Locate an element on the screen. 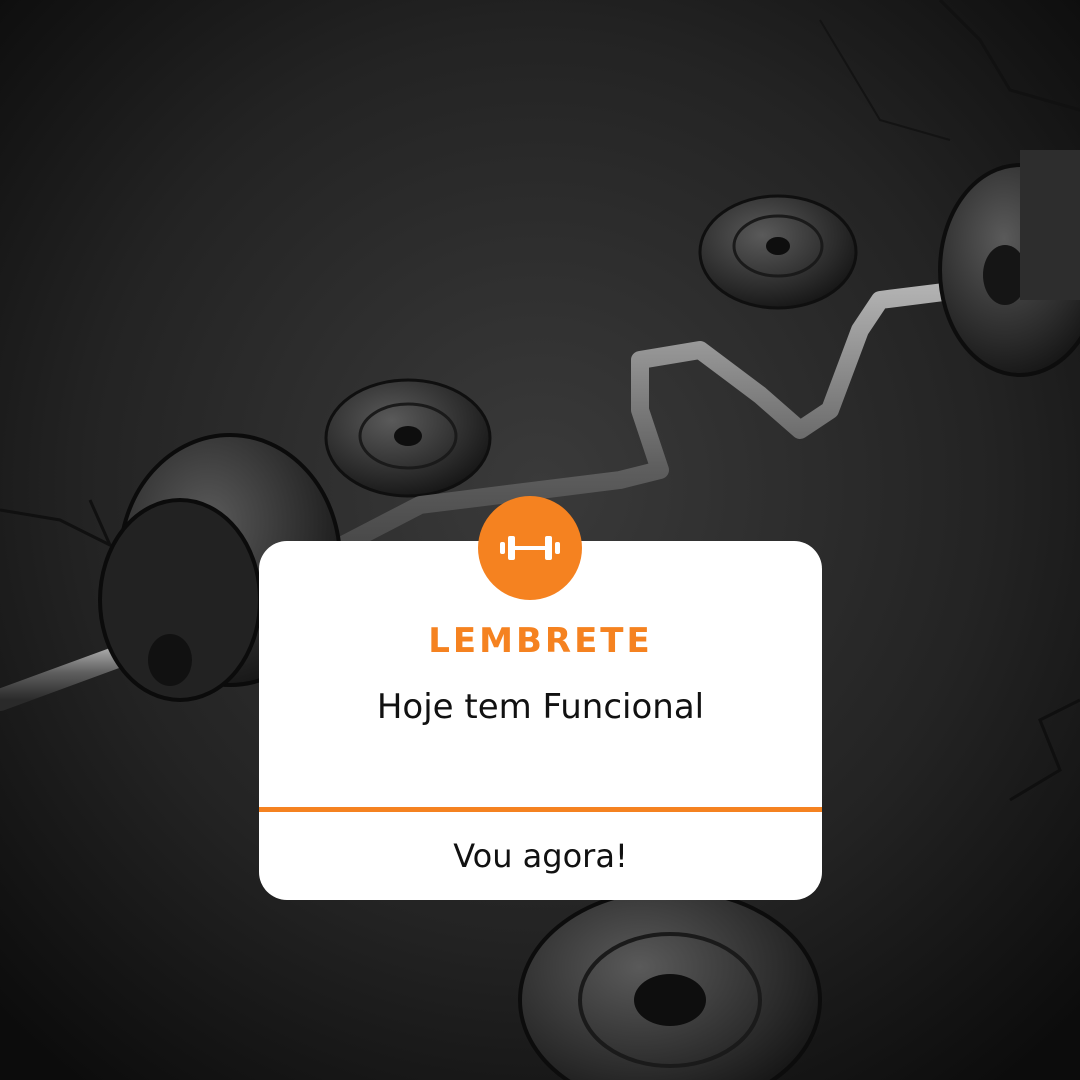  dumbbell-icon is located at coordinates (530, 548).